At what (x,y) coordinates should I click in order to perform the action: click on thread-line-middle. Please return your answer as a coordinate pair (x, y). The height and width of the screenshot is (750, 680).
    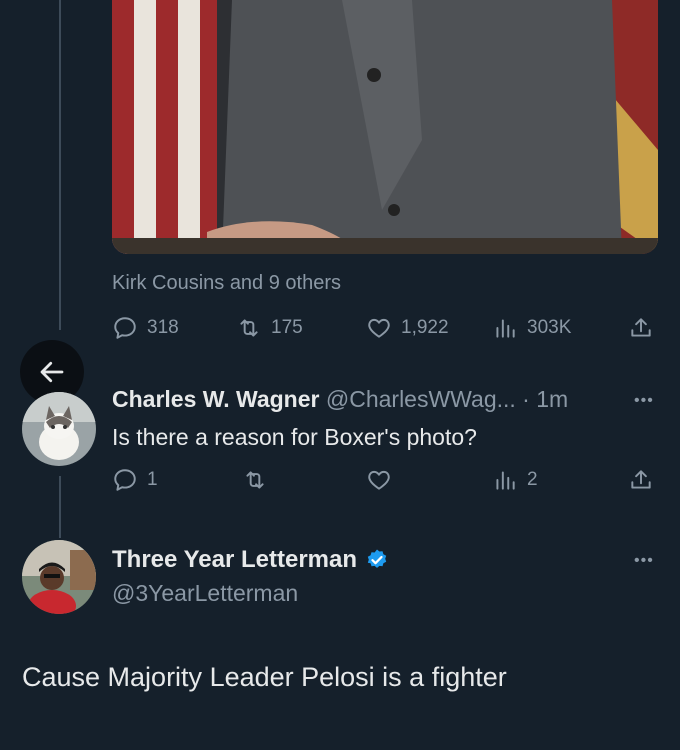
    Looking at the image, I should click on (60, 507).